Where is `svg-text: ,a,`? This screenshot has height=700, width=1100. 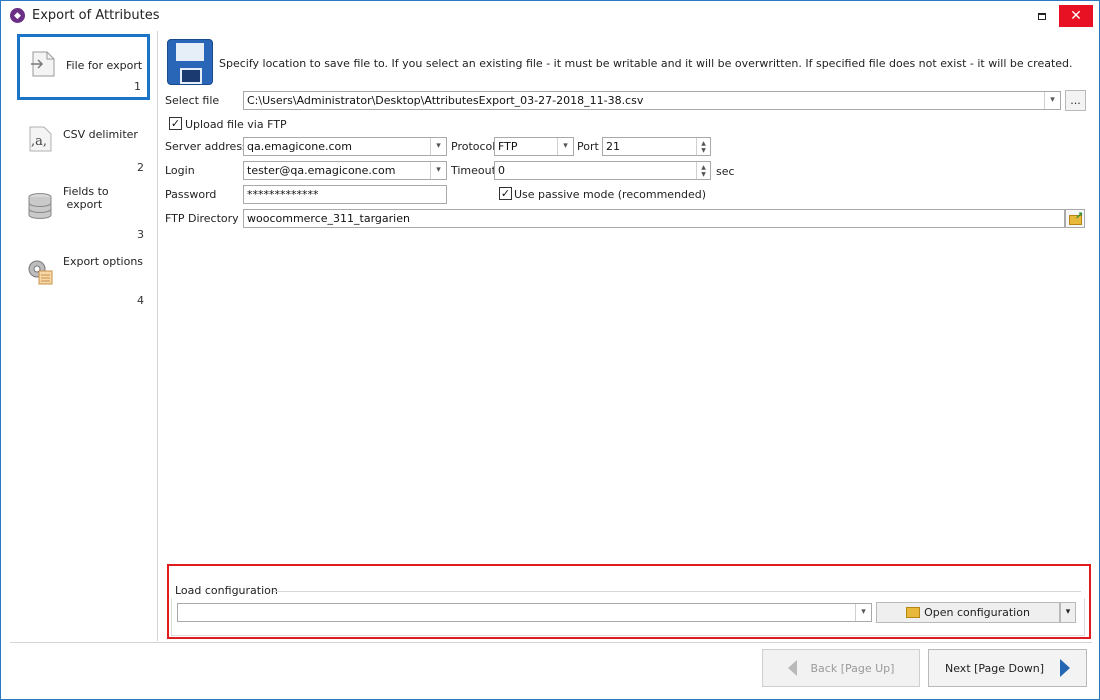
svg-text: ,a, is located at coordinates (39, 141).